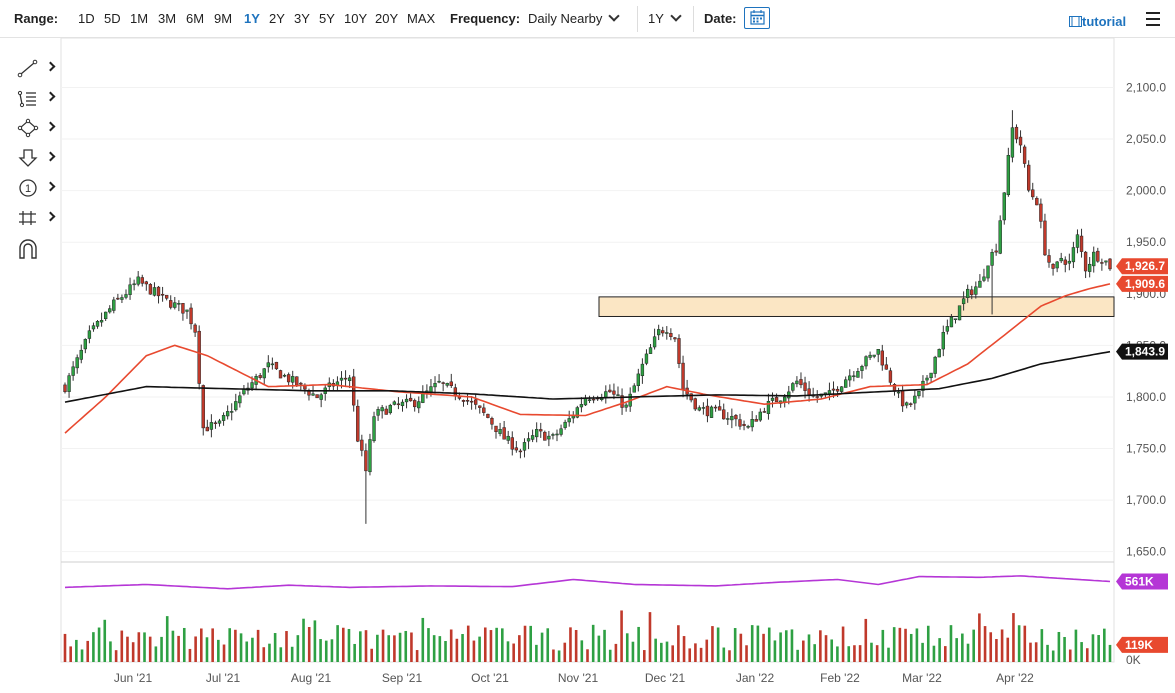  What do you see at coordinates (36, 70) in the screenshot?
I see `trendline-tool` at bounding box center [36, 70].